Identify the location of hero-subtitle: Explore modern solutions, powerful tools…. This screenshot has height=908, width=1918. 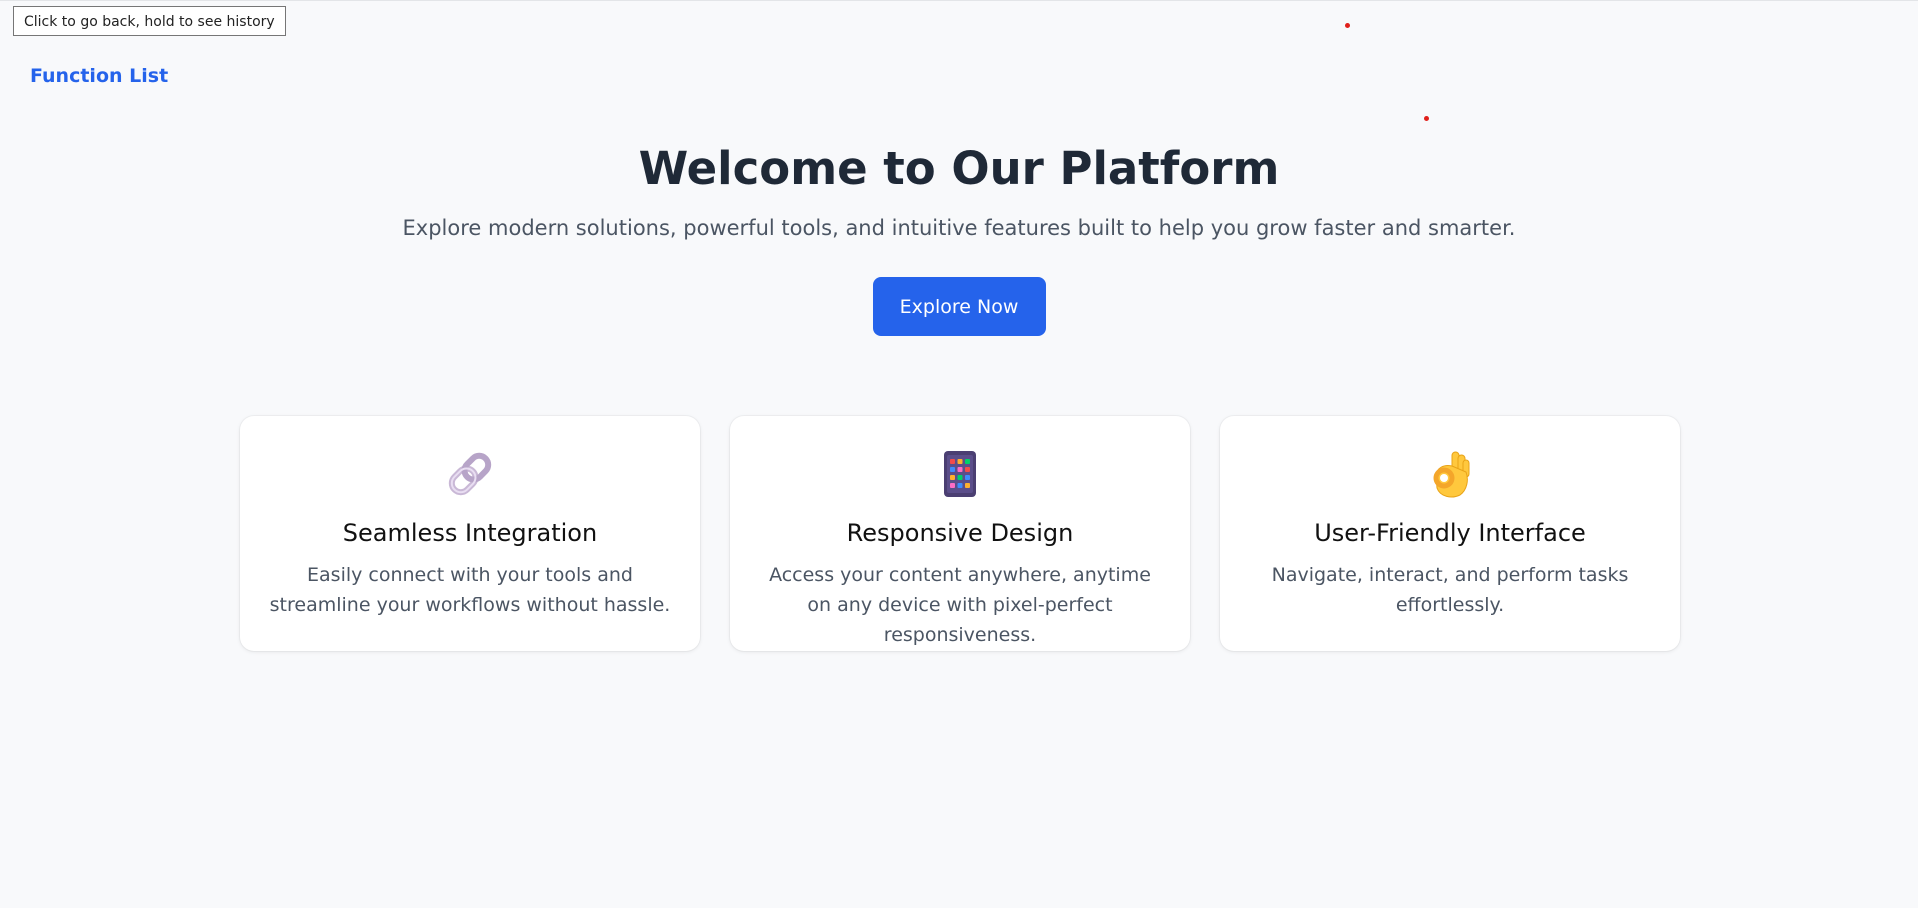
(959, 228).